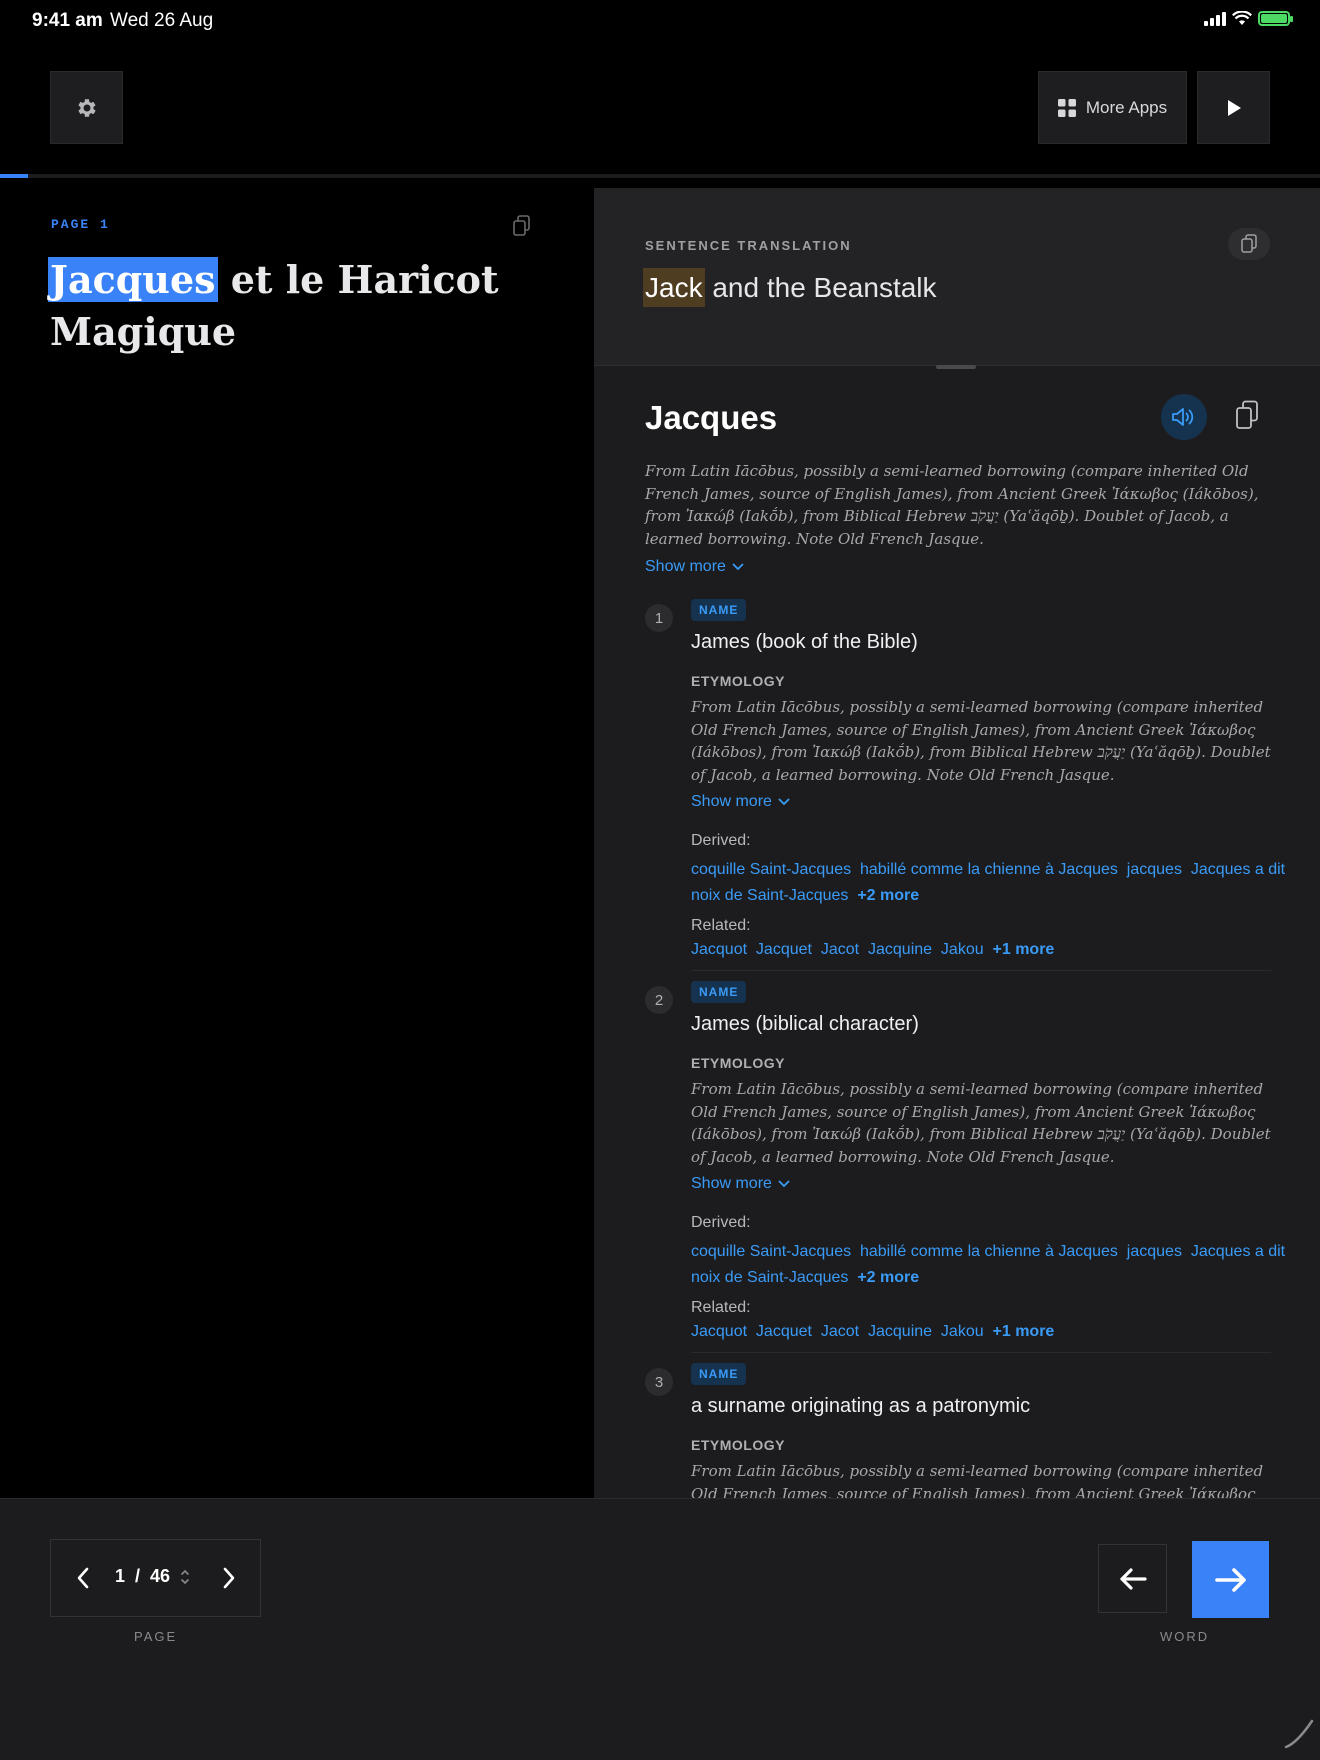  I want to click on status-indicators, so click(1248, 18).